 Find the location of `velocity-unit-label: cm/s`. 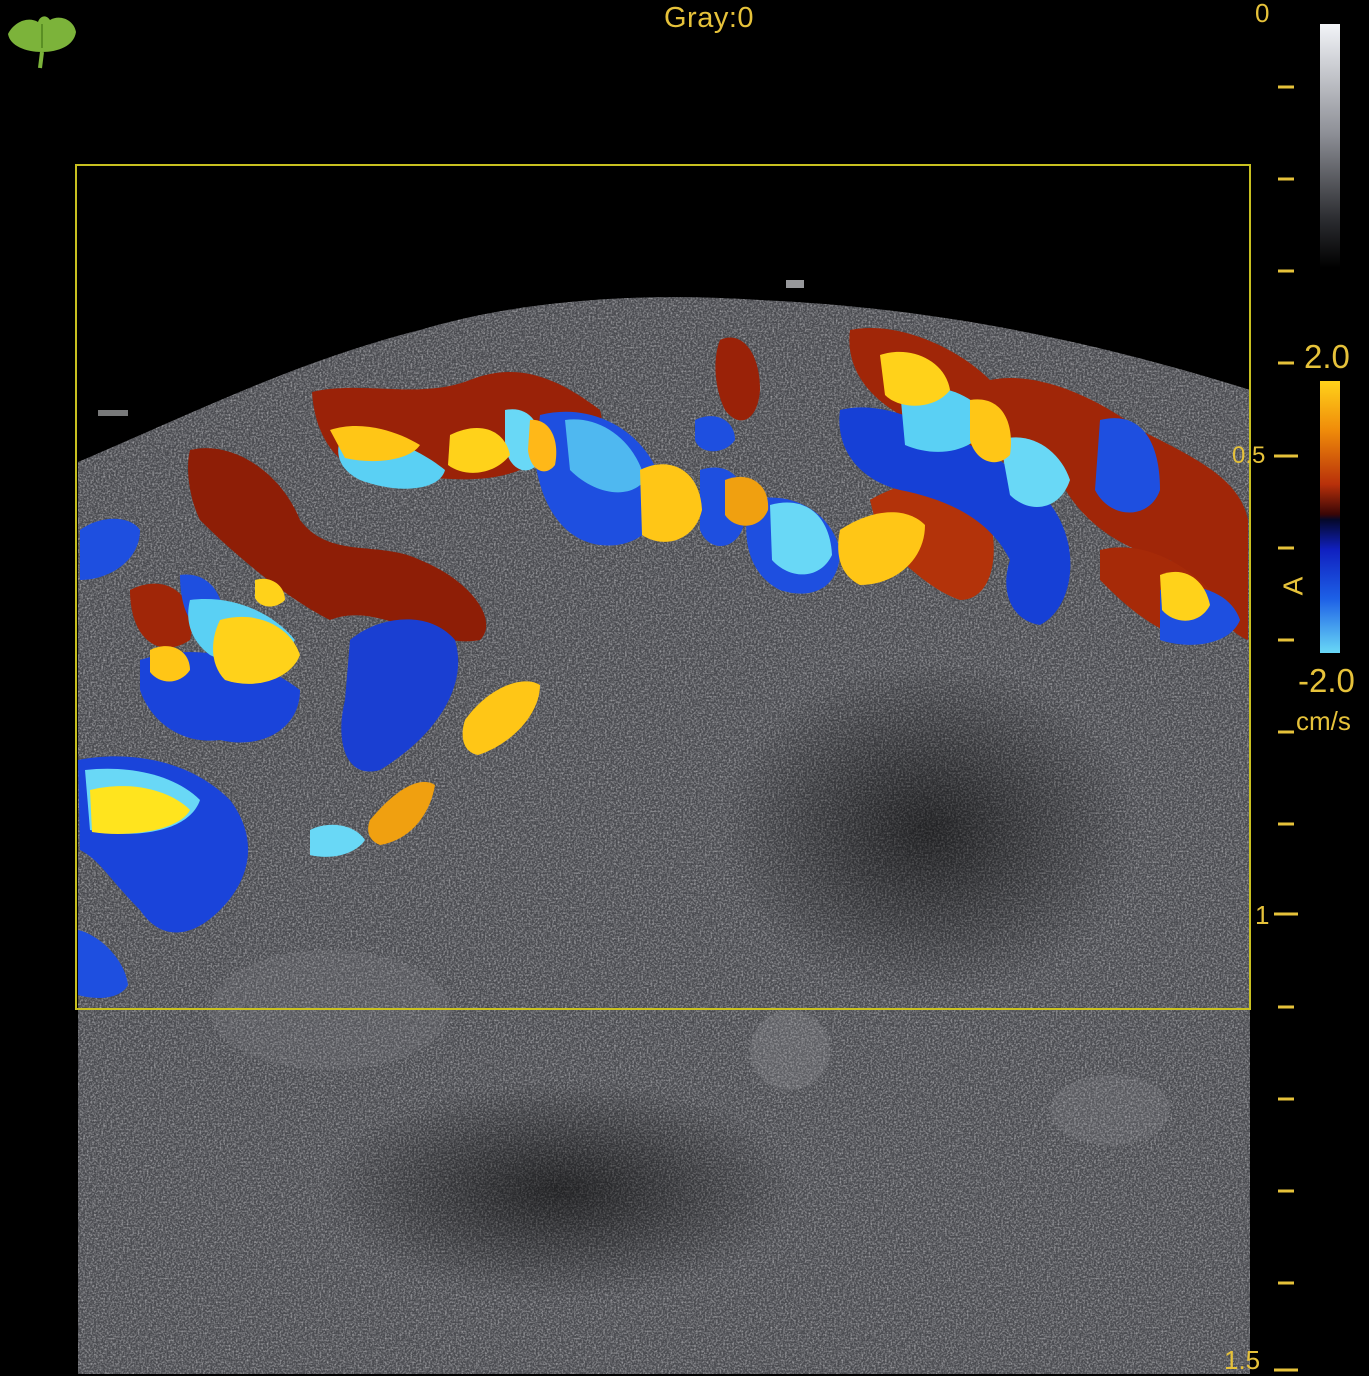

velocity-unit-label: cm/s is located at coordinates (1323, 721).